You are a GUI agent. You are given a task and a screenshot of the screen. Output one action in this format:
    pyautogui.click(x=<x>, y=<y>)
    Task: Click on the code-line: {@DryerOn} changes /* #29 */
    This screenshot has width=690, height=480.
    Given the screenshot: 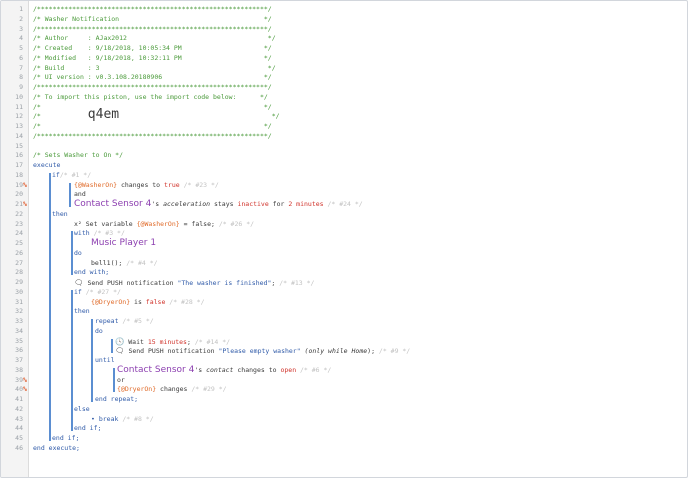 What is the action you would take?
    pyautogui.click(x=172, y=390)
    